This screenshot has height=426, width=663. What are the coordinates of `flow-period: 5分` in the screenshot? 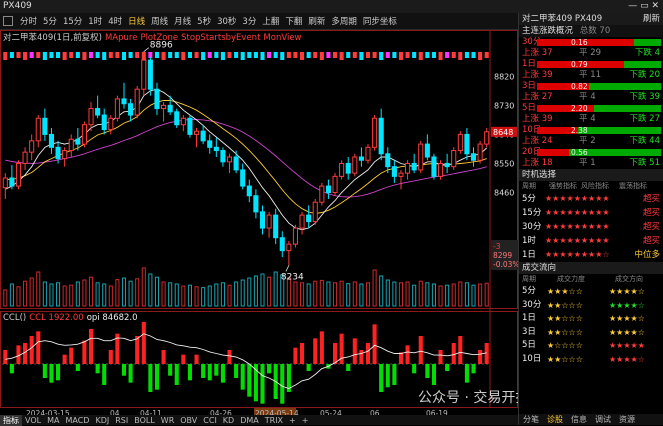 It's located at (529, 291).